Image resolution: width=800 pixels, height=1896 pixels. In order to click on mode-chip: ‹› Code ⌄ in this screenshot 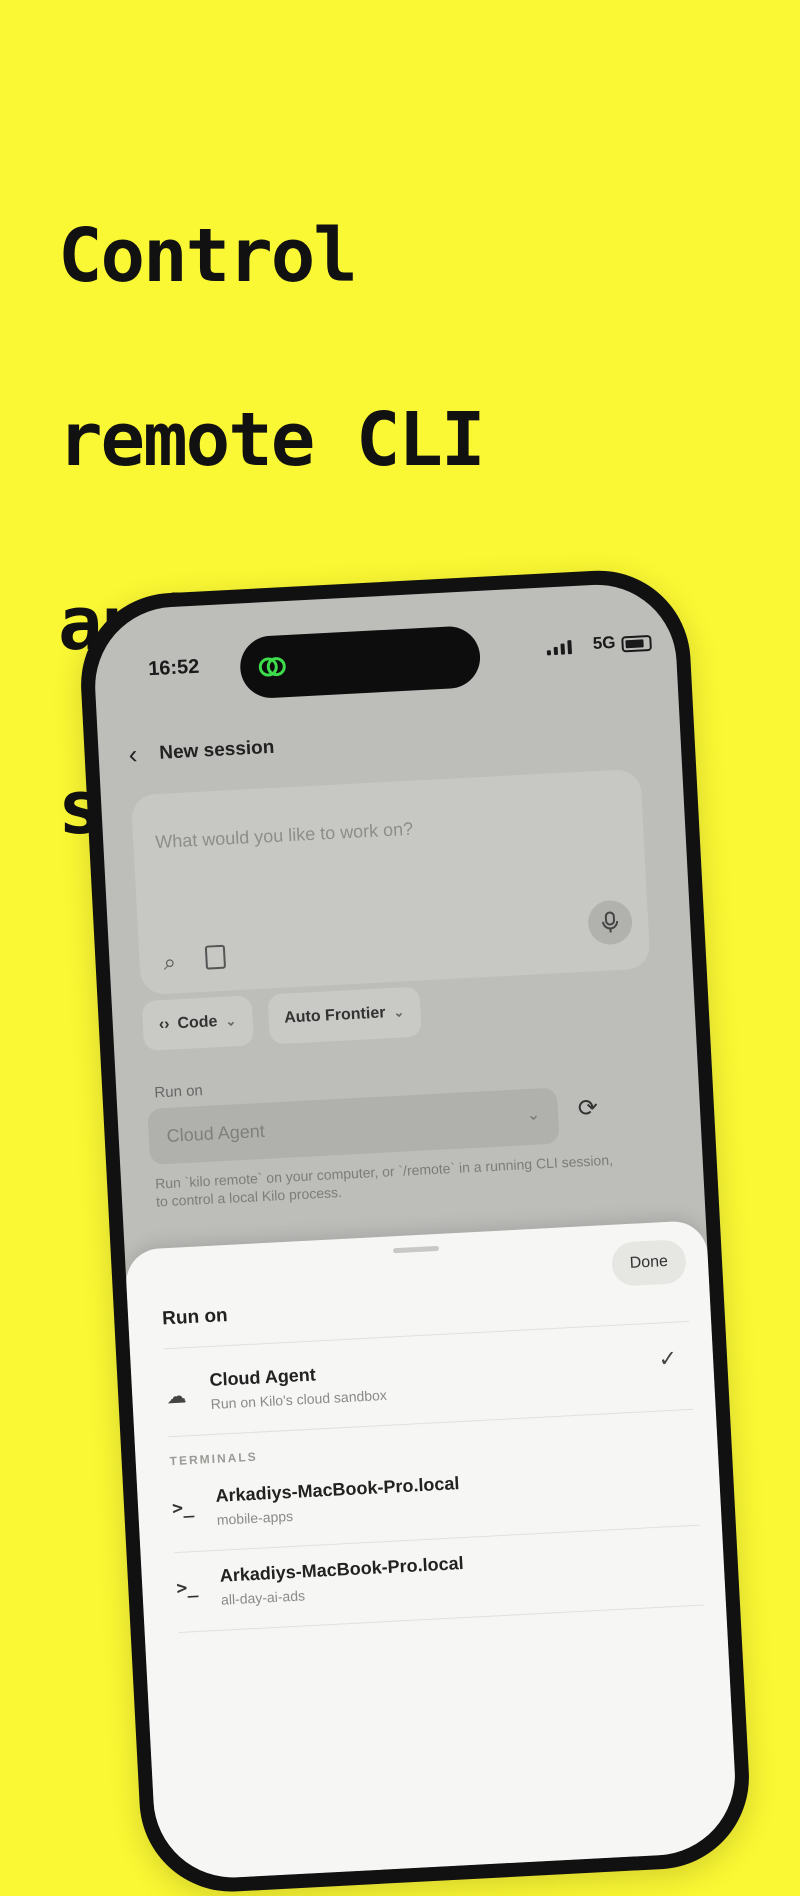, I will do `click(197, 1023)`.